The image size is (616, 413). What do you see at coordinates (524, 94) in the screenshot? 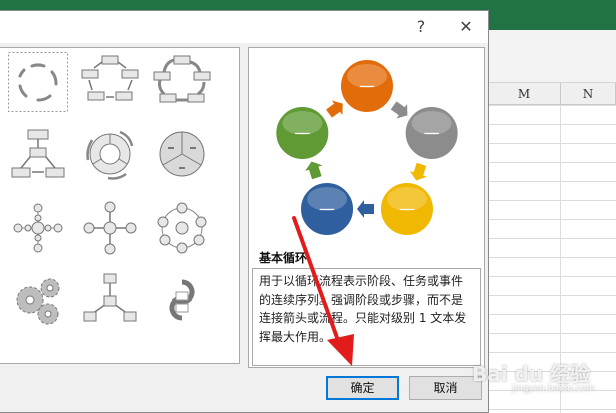
I see `column-header-m: M` at bounding box center [524, 94].